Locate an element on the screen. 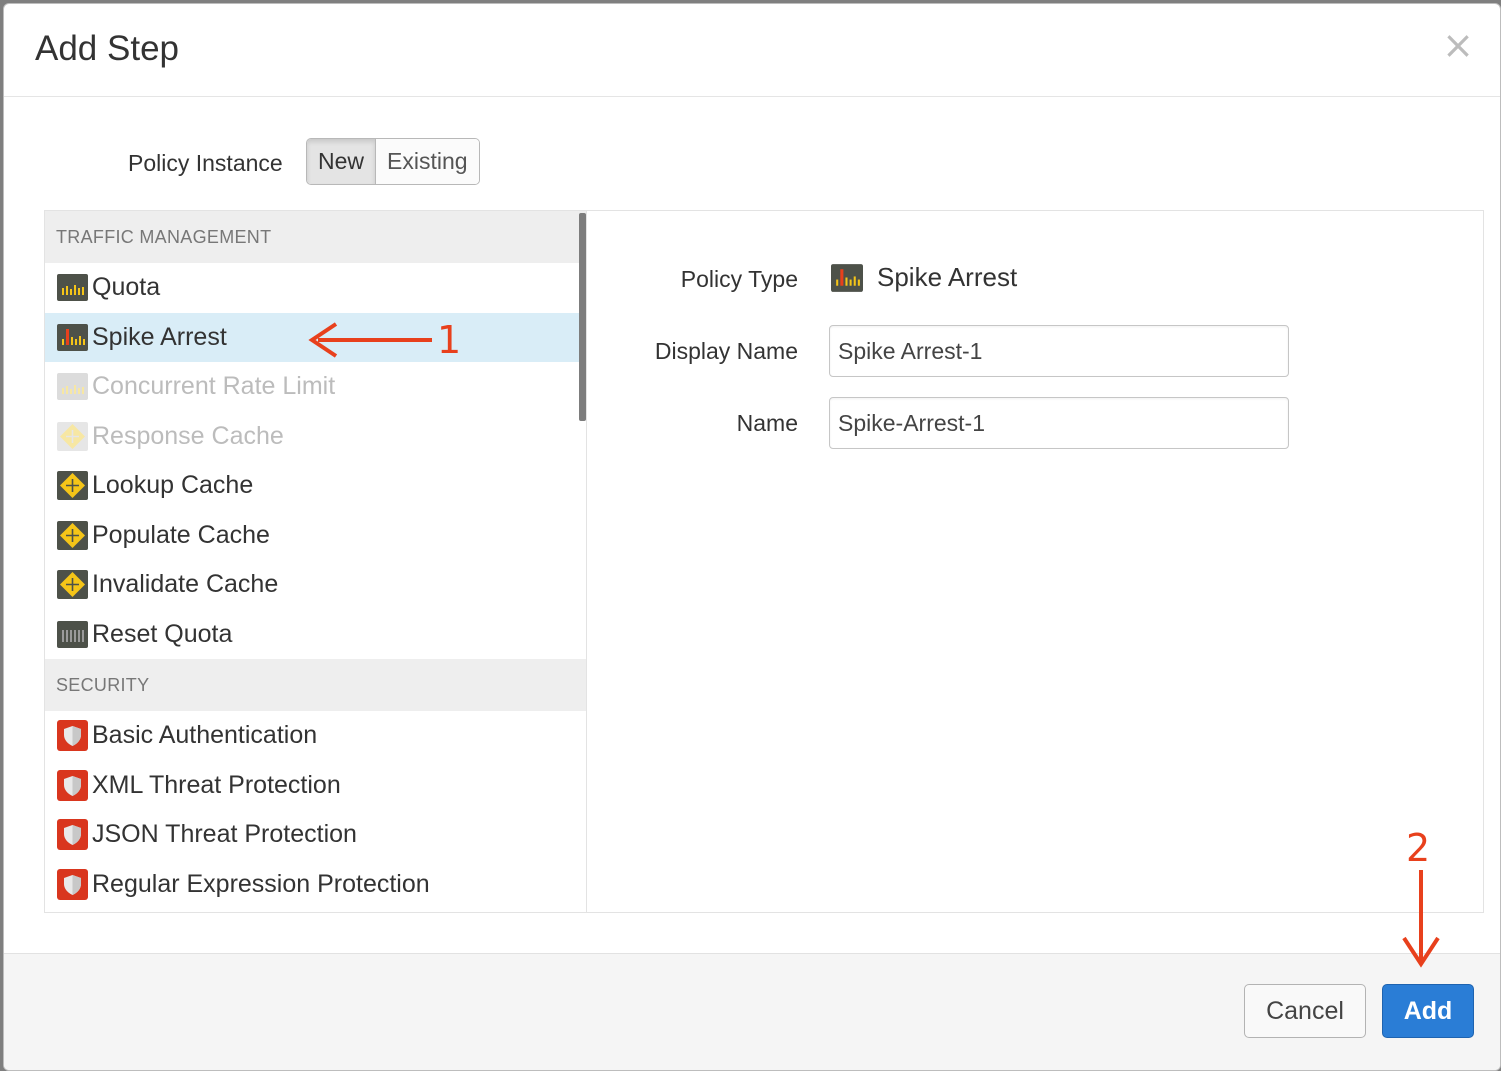 The width and height of the screenshot is (1501, 1071). policy-item-label: Response Cache is located at coordinates (188, 435).